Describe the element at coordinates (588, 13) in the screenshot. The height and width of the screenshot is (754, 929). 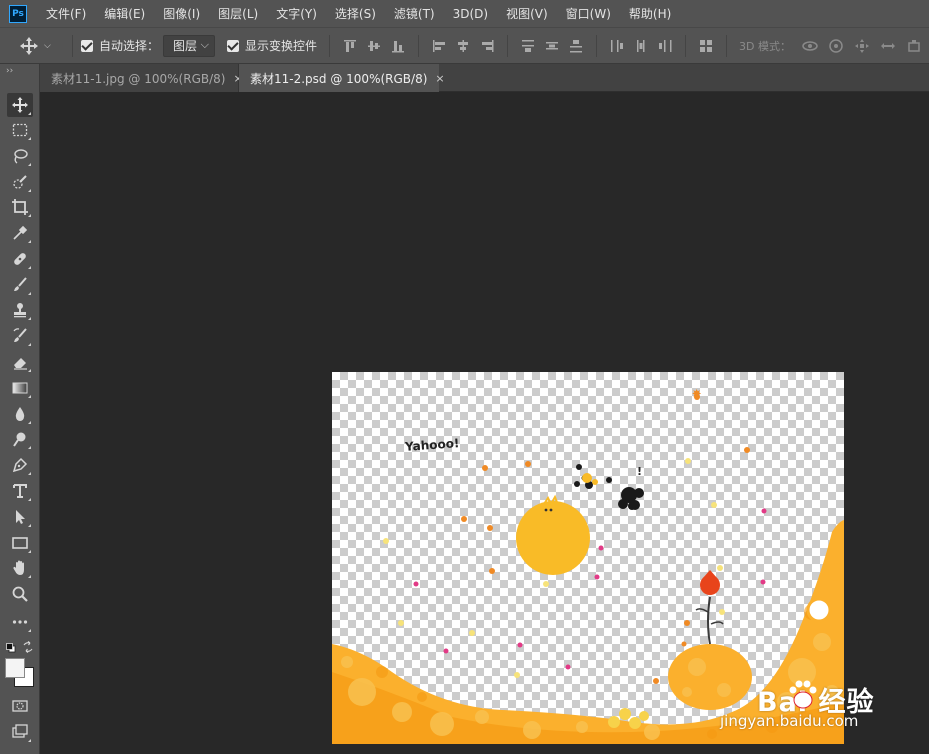
I see `menu-window: 窗口(W)` at that location.